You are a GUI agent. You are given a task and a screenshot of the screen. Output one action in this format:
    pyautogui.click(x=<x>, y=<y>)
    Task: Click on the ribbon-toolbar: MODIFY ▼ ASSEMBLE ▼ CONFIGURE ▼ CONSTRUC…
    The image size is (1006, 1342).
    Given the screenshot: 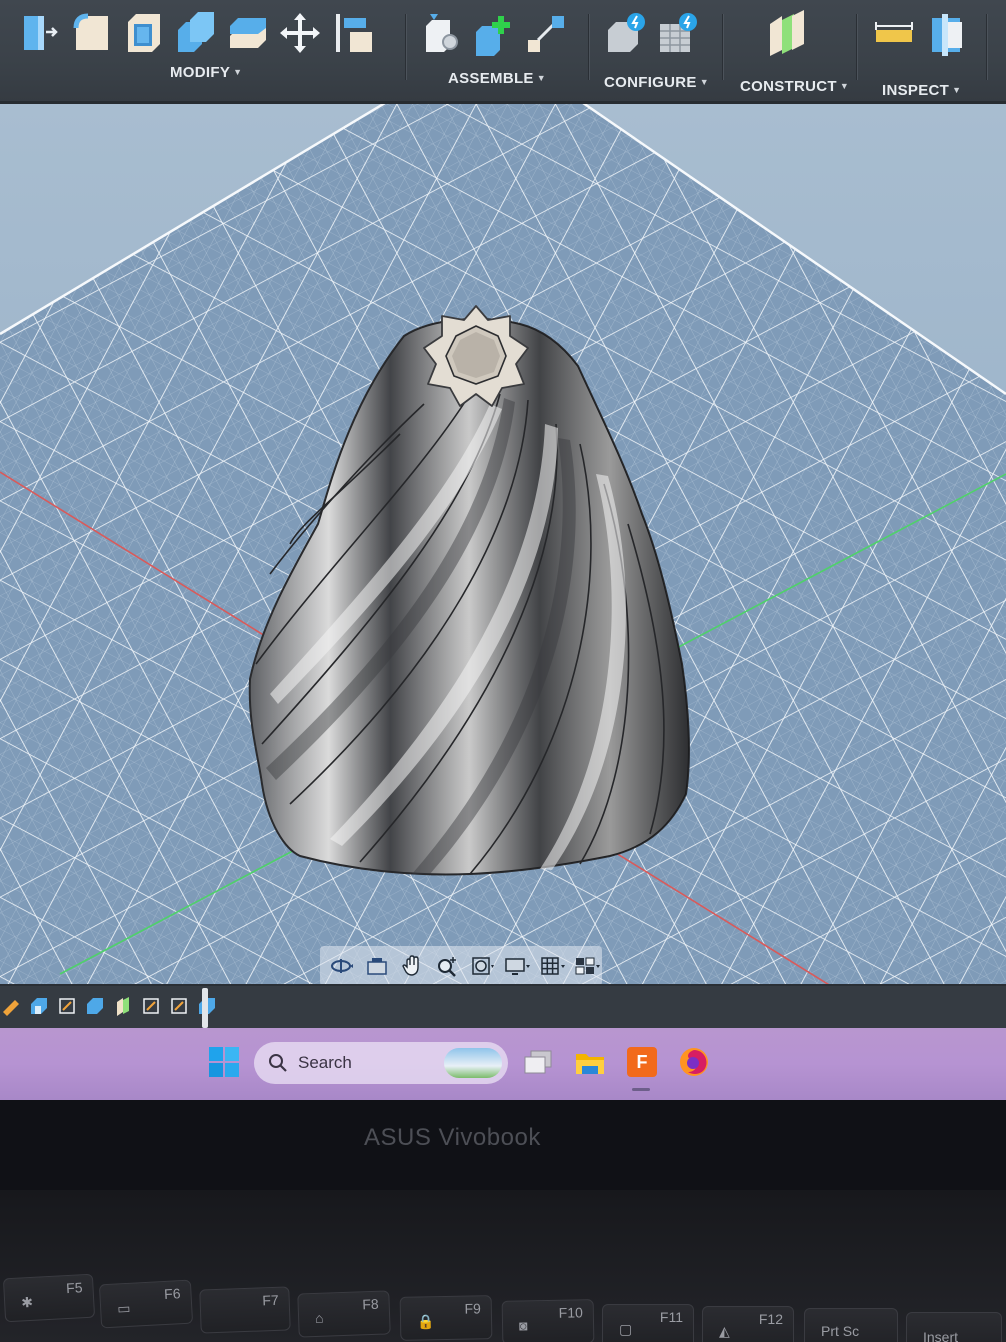 What is the action you would take?
    pyautogui.click(x=503, y=52)
    